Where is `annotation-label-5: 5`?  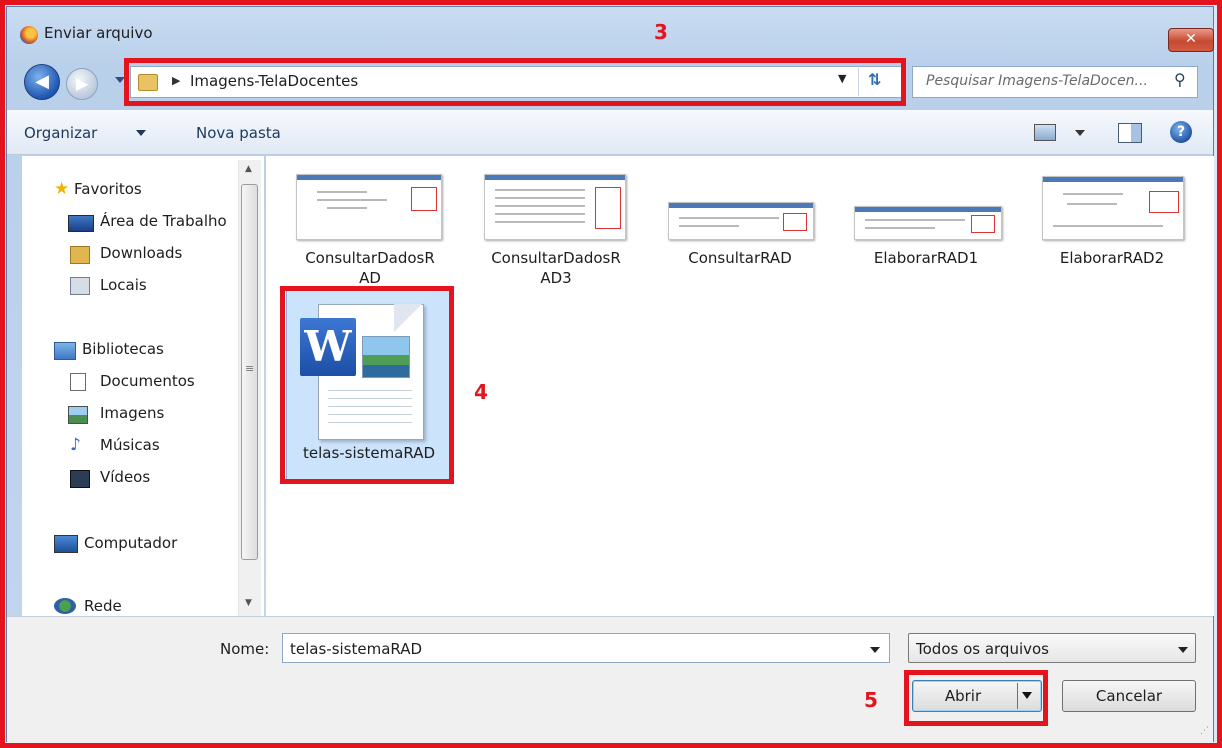 annotation-label-5: 5 is located at coordinates (871, 700).